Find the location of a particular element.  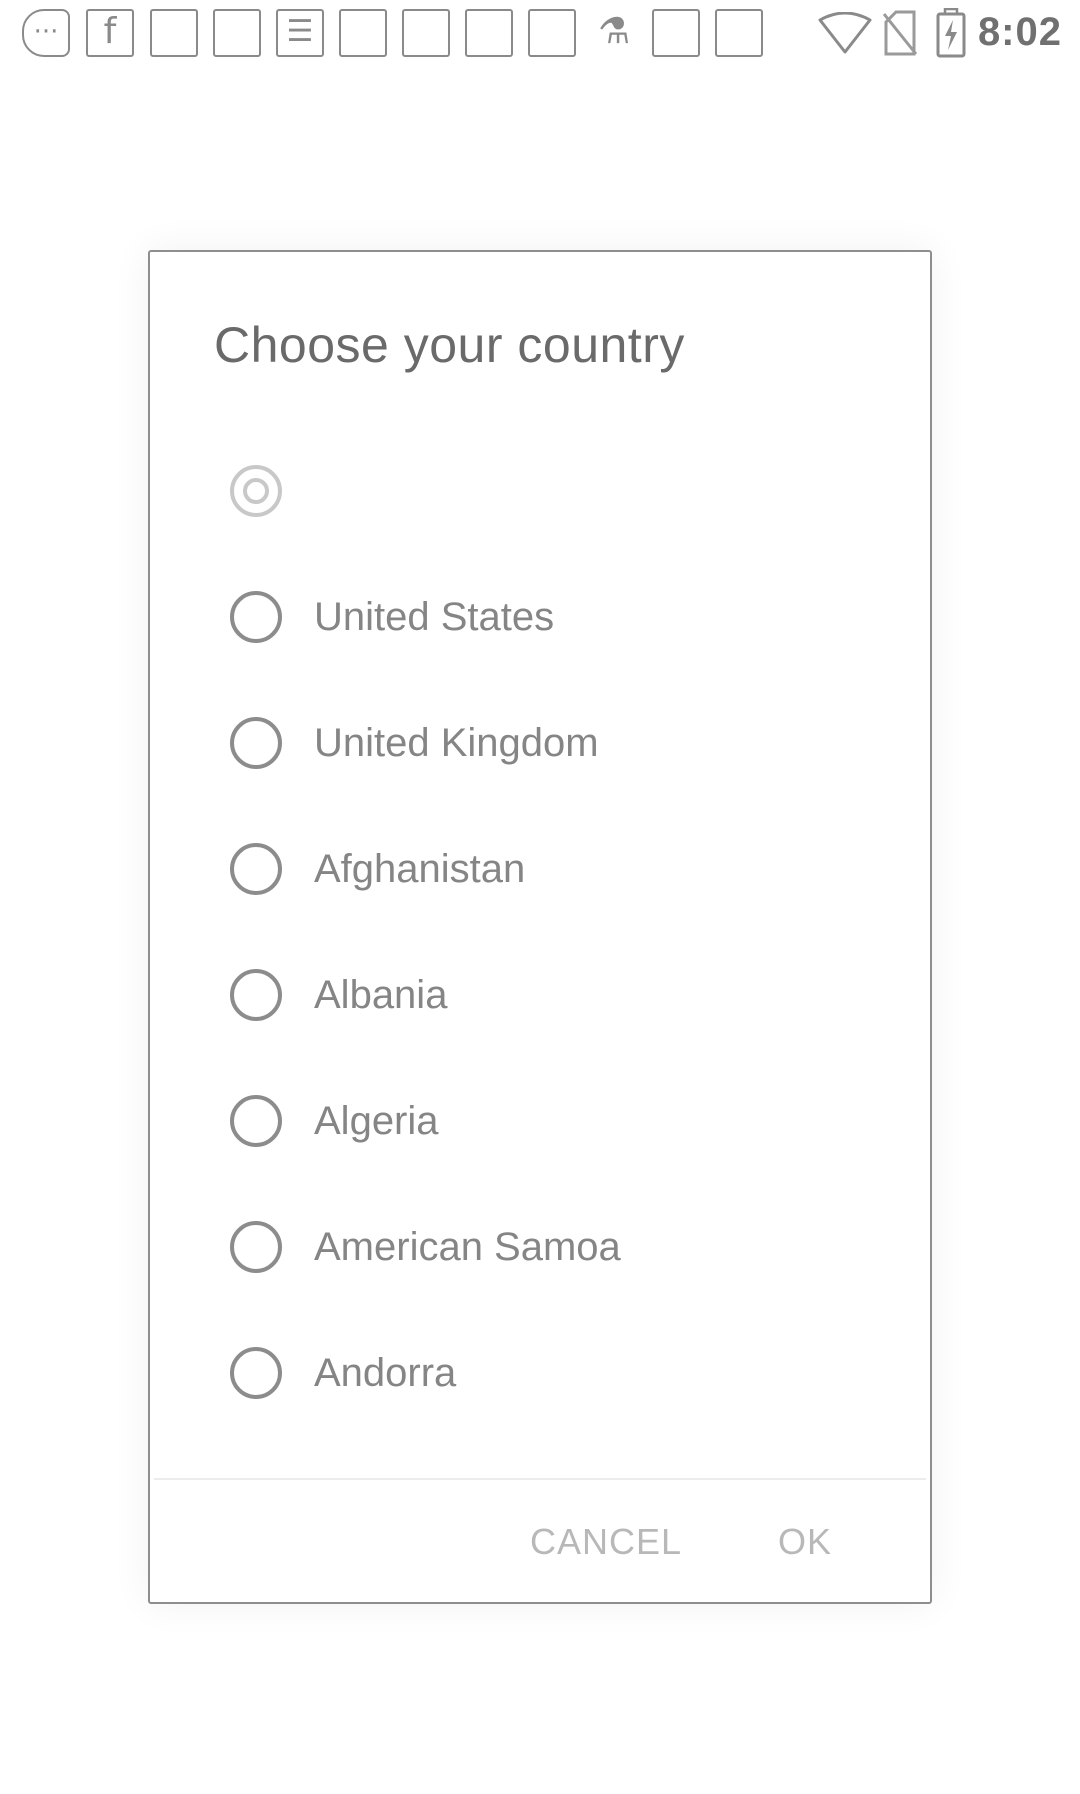

country-option-albania: Albania is located at coordinates (540, 995).